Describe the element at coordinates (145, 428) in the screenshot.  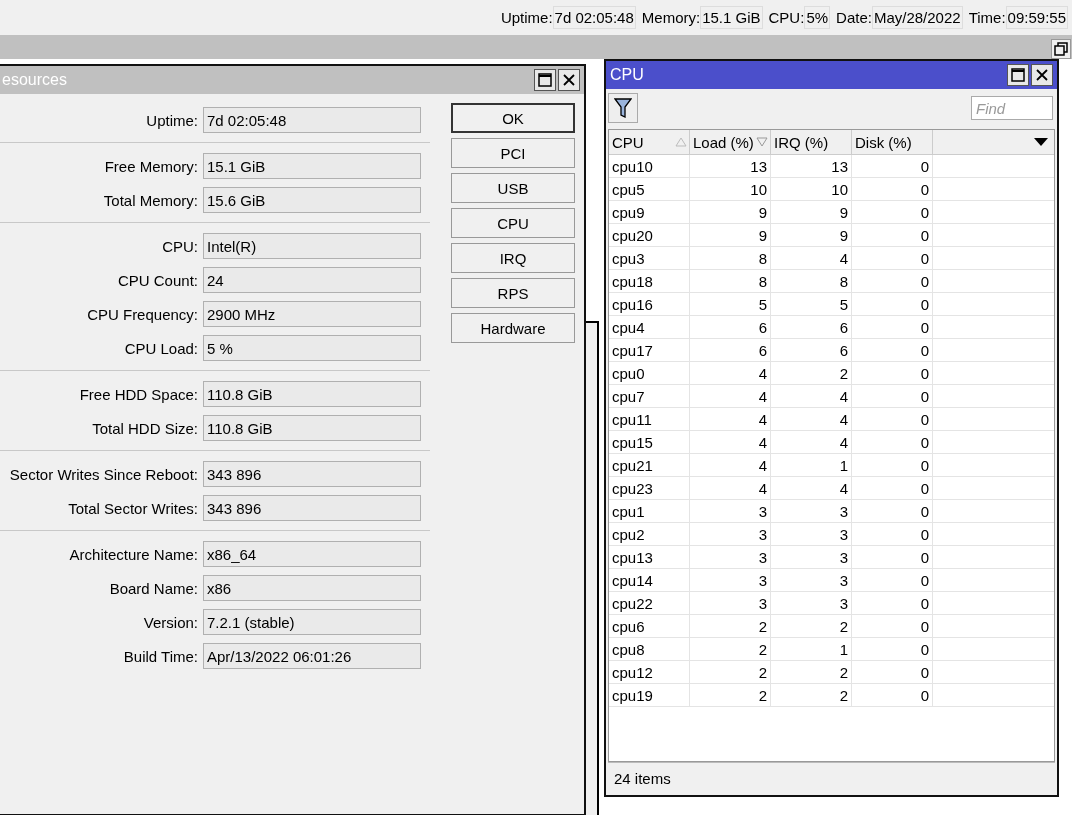
I see `field-label: Total HDD Size:` at that location.